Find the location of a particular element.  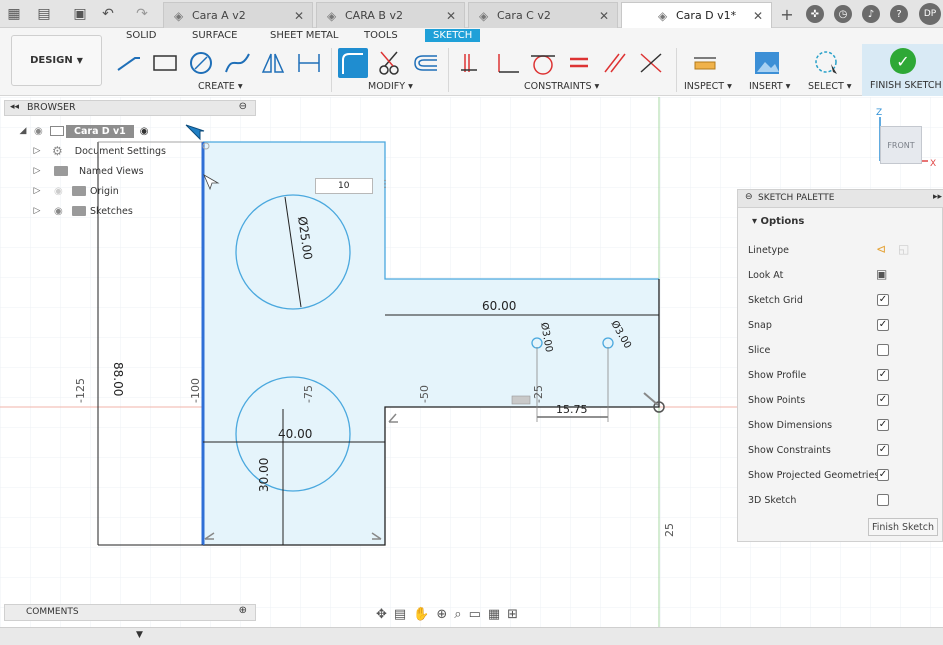

palette-finish-sketch-button: Finish Sketch is located at coordinates (903, 527).